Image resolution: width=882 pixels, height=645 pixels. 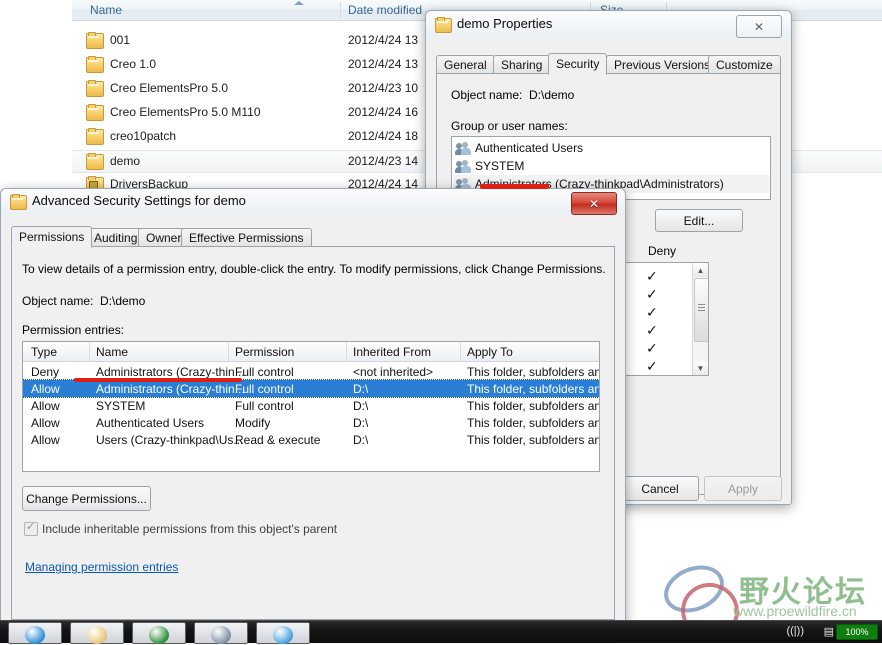 What do you see at coordinates (299, 3) in the screenshot?
I see `sort-ascending-icon` at bounding box center [299, 3].